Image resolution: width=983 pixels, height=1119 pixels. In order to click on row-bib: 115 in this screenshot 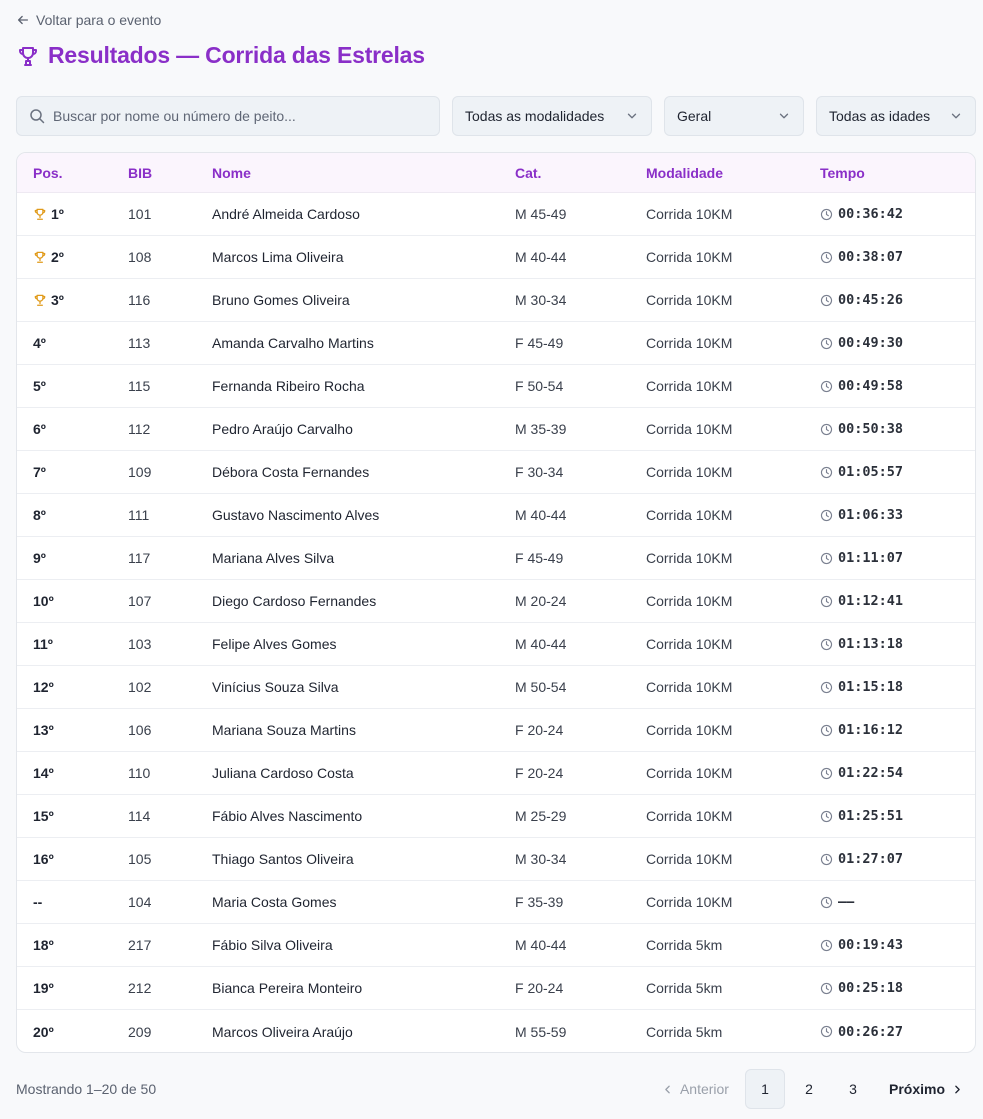, I will do `click(139, 386)`.